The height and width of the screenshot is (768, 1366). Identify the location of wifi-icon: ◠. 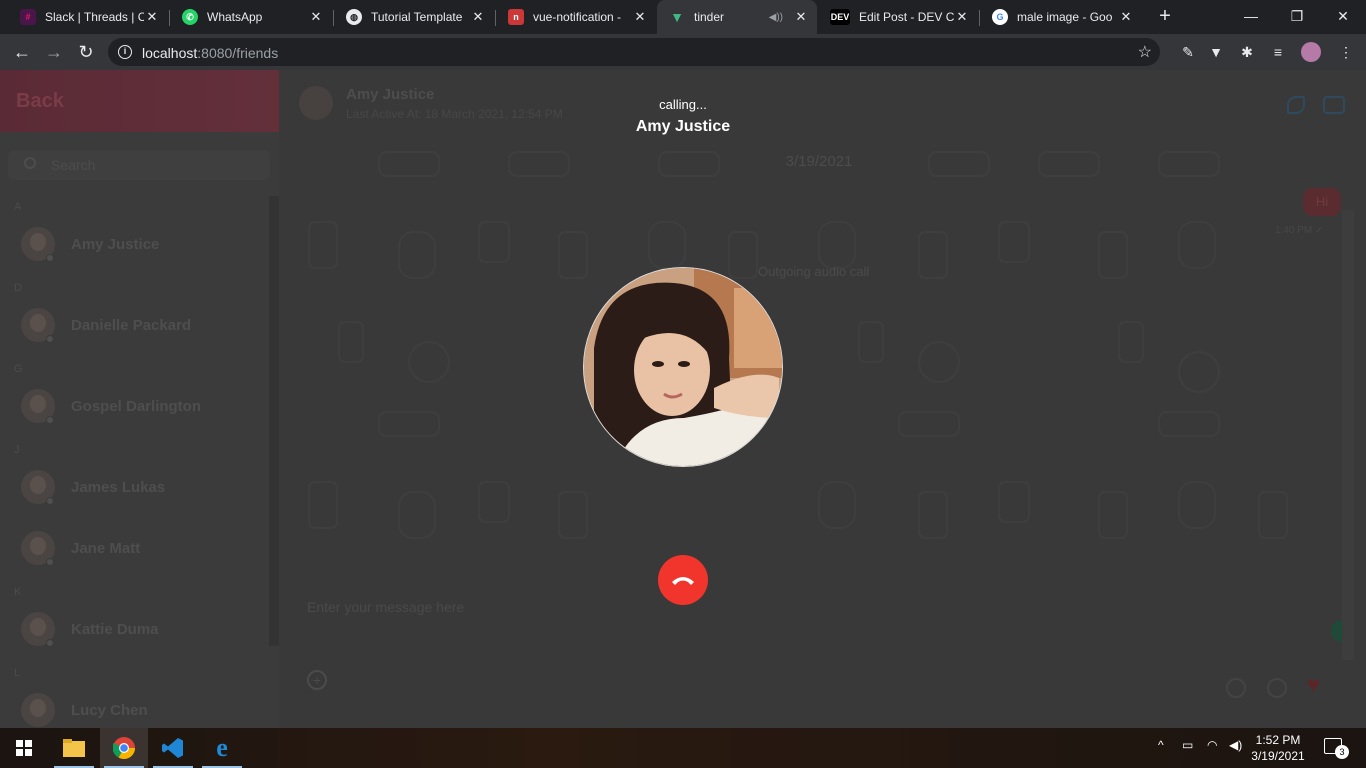
(1212, 745).